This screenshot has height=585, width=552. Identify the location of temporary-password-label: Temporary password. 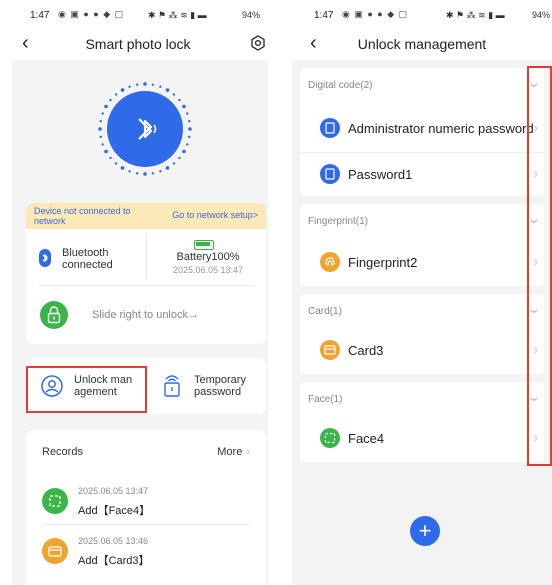
(220, 386).